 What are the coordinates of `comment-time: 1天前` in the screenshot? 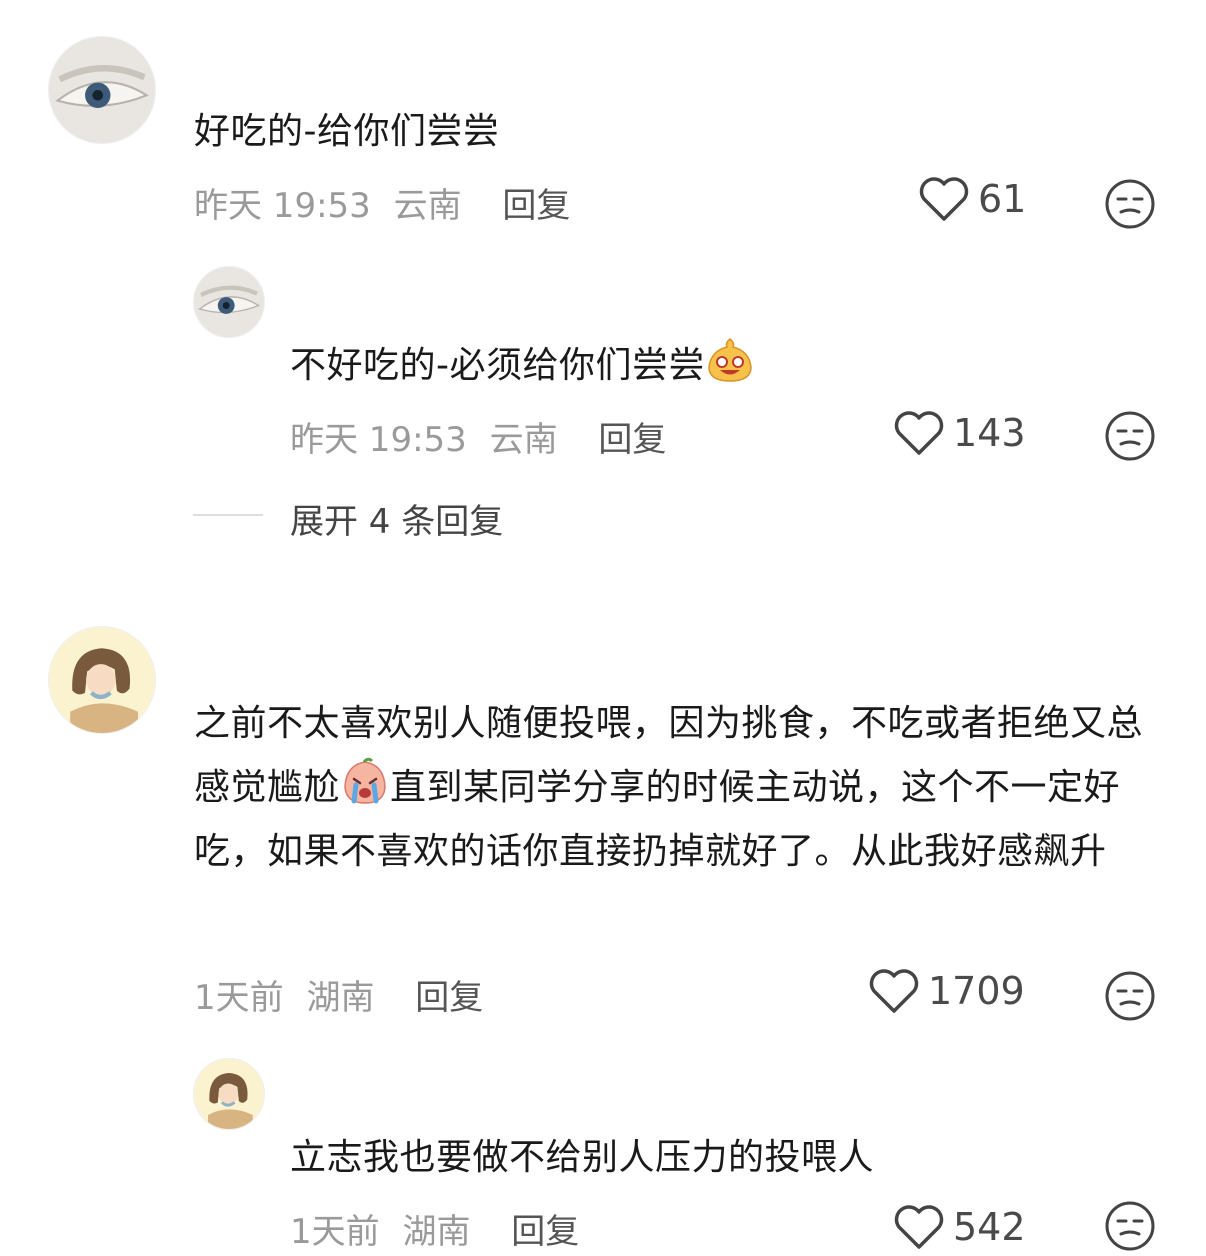 It's located at (239, 998).